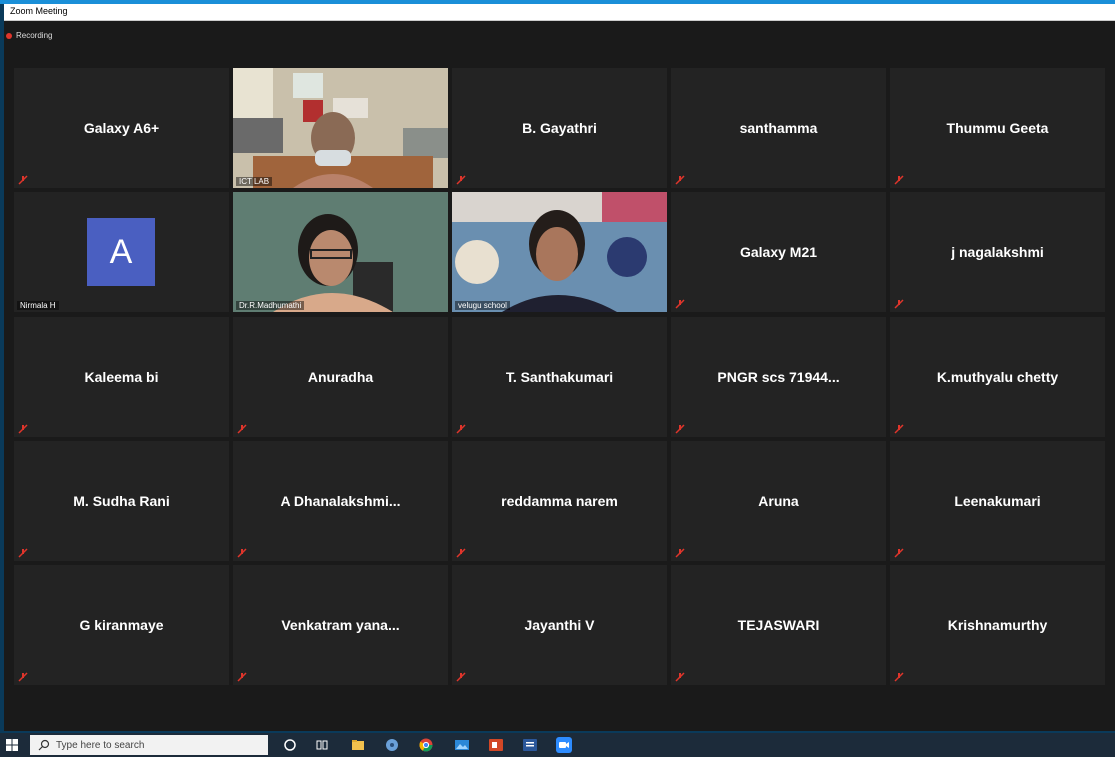 The image size is (1115, 757). I want to click on participant-label: Dr.R.Madhumathi, so click(270, 305).